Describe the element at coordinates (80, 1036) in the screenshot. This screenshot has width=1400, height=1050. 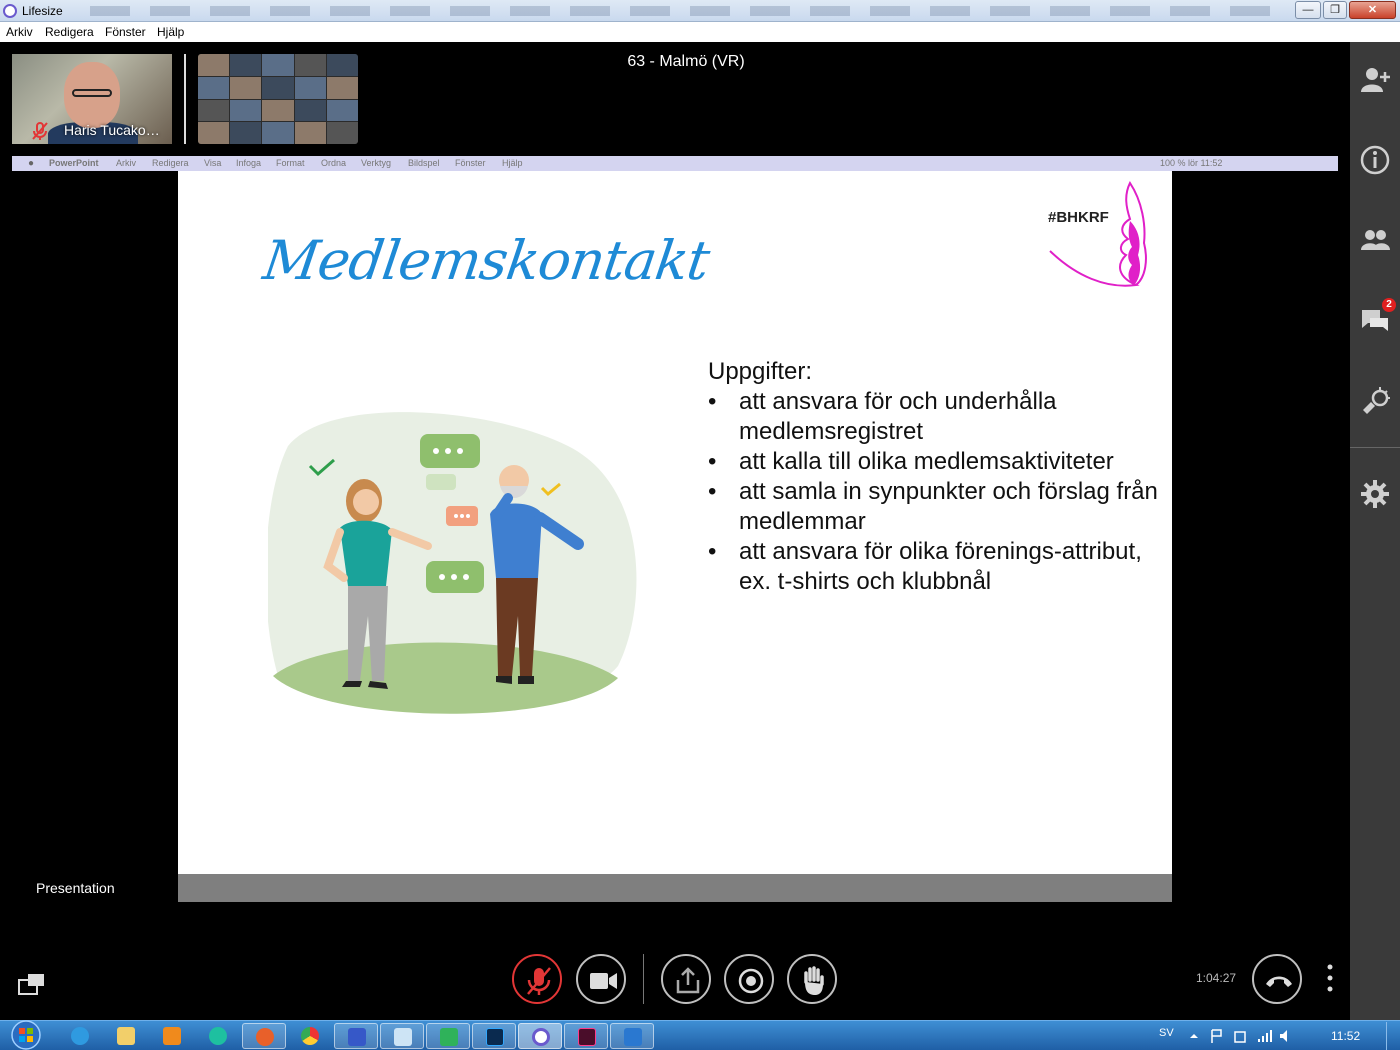
I see `taskbar-internet-explorer` at that location.